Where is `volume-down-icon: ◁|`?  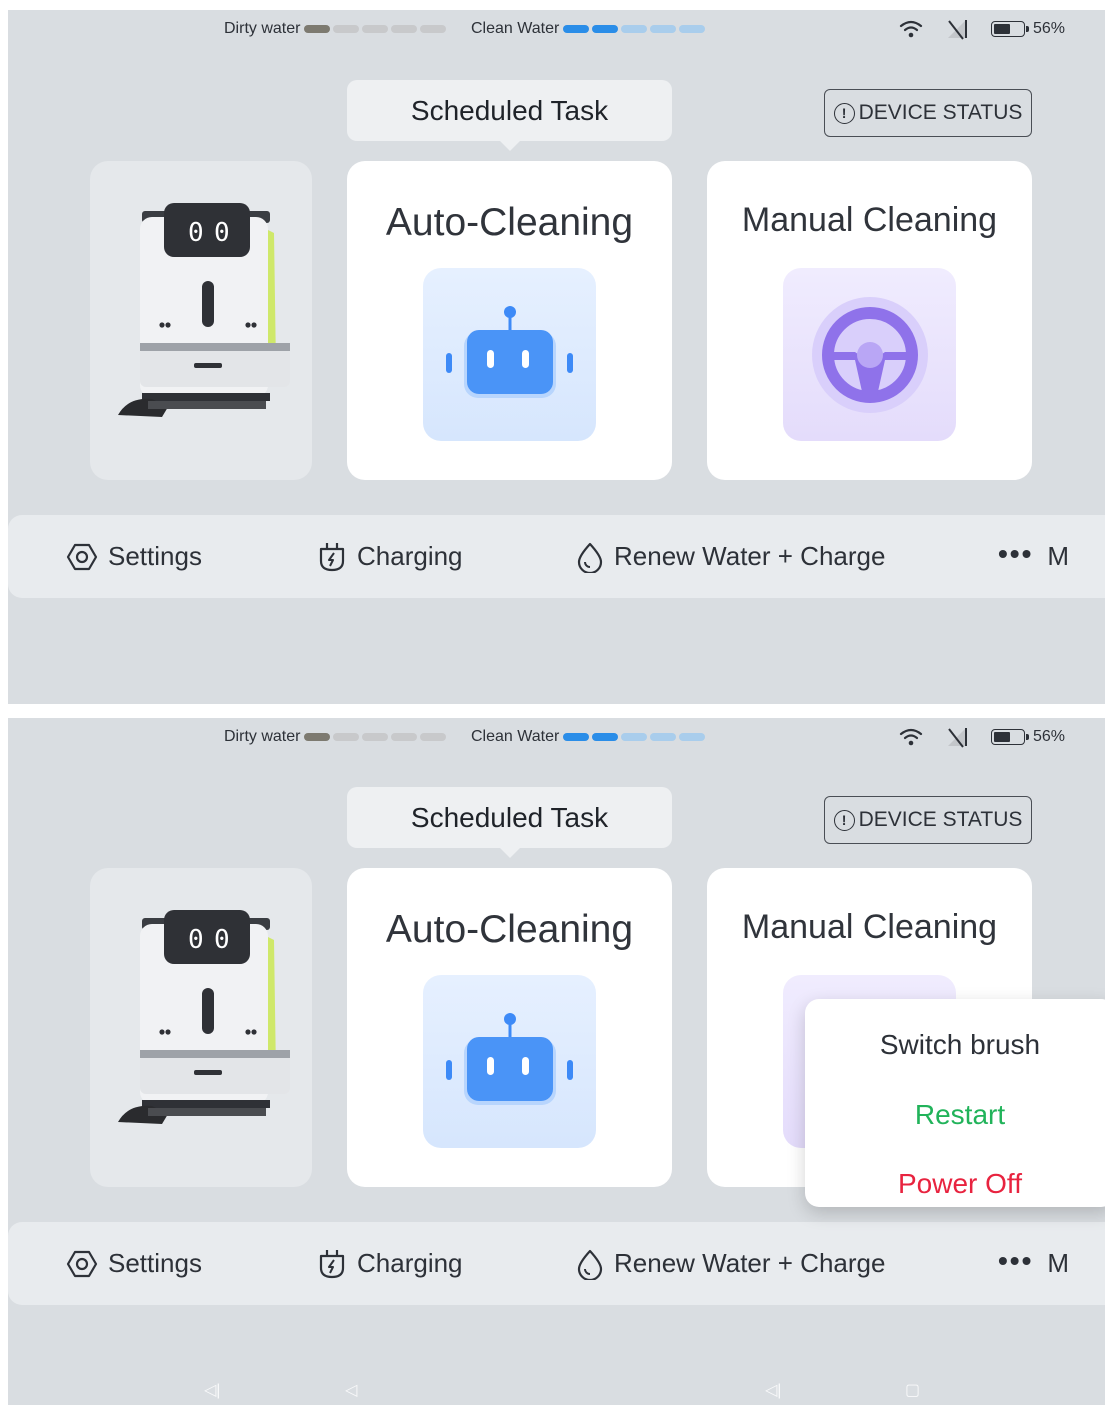
volume-down-icon: ◁| is located at coordinates (212, 1390).